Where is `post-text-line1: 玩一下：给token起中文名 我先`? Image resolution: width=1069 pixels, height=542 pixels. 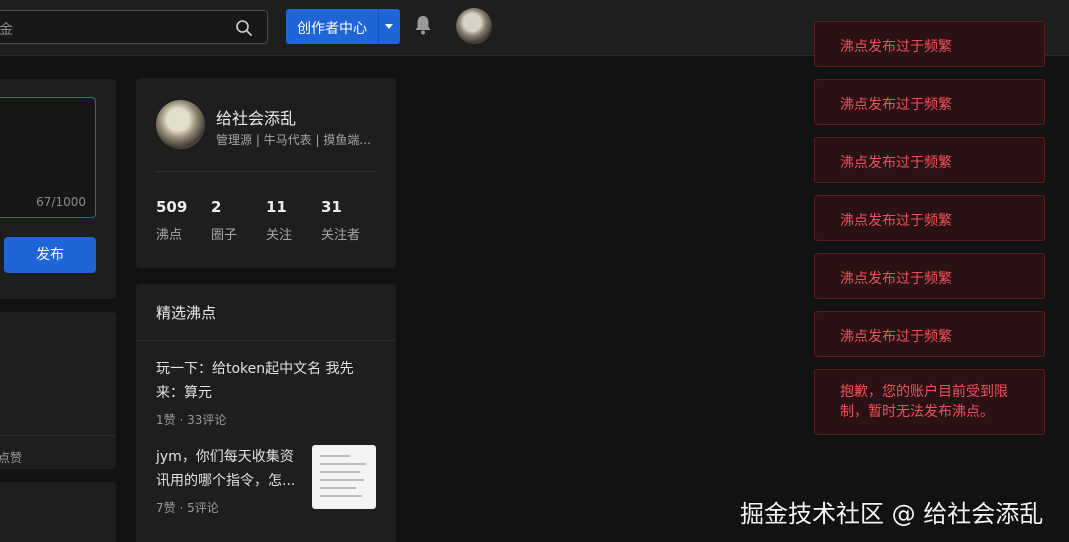
post-text-line1: 玩一下：给token起中文名 我先 is located at coordinates (255, 369).